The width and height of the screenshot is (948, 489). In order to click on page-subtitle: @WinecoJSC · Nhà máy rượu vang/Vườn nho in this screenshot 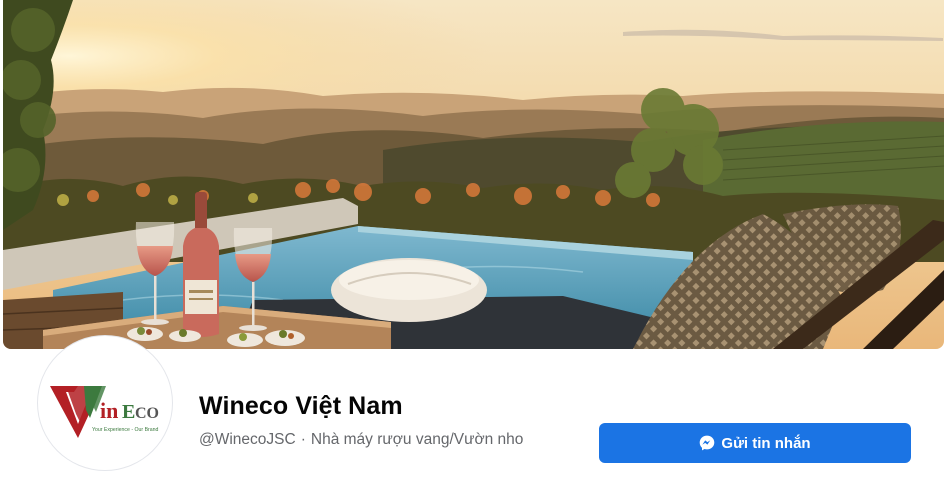, I will do `click(361, 440)`.